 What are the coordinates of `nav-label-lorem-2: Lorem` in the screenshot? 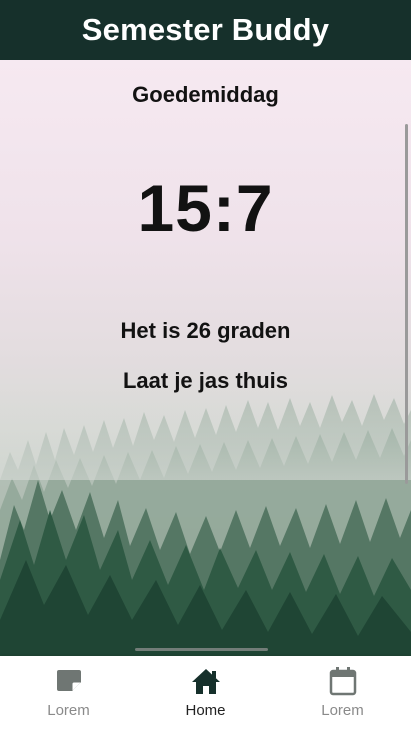 It's located at (342, 710).